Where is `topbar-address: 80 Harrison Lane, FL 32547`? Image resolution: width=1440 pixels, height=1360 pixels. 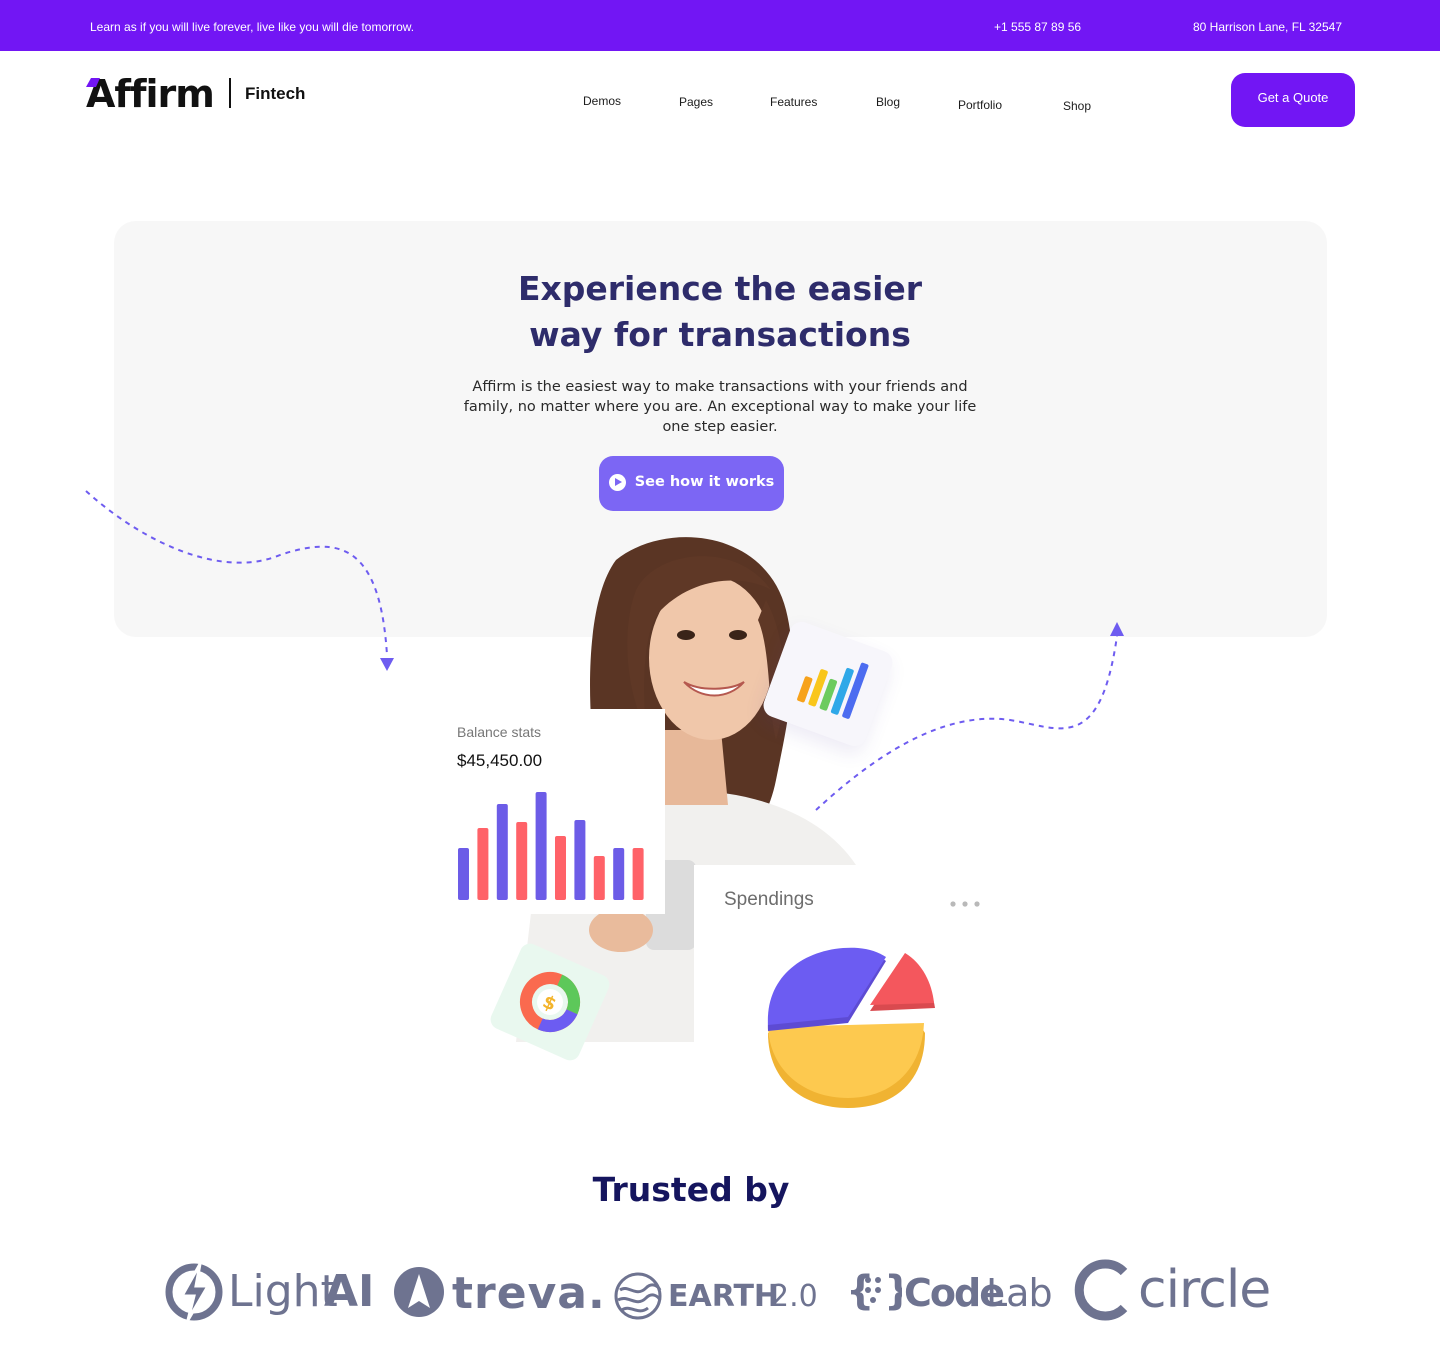
topbar-address: 80 Harrison Lane, FL 32547 is located at coordinates (1267, 27).